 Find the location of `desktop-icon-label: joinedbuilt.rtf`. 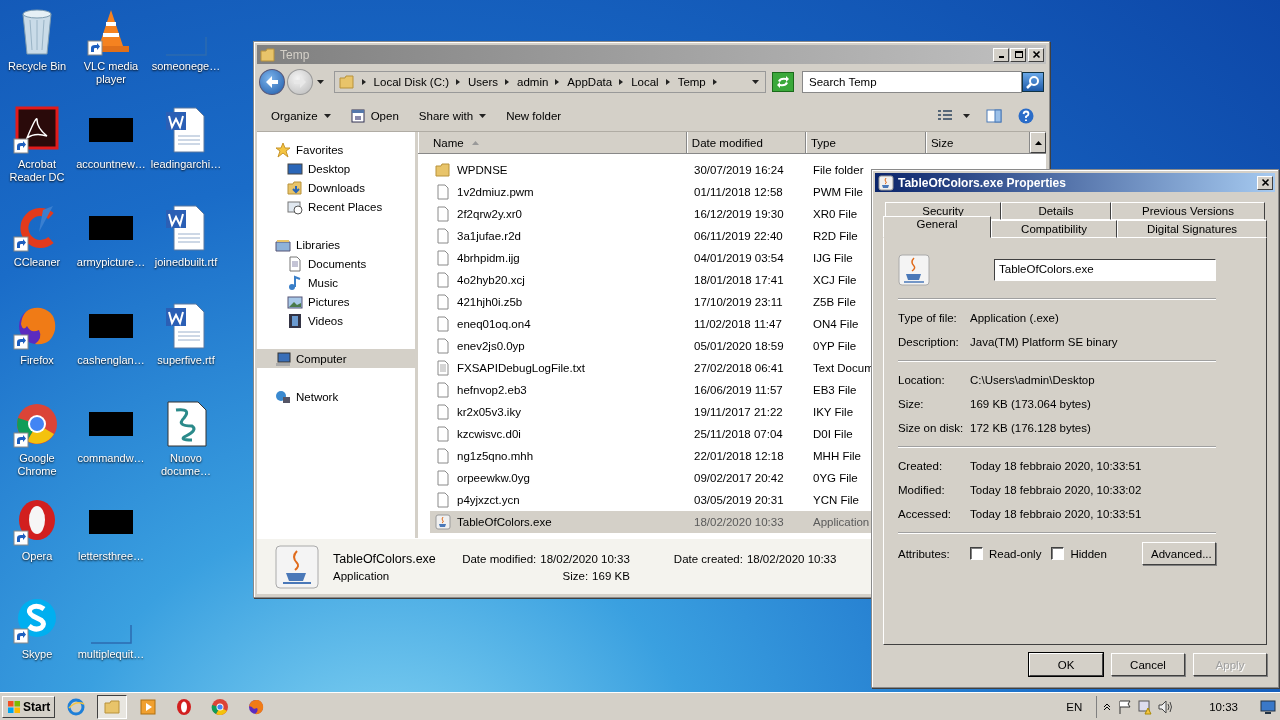

desktop-icon-label: joinedbuilt.rtf is located at coordinates (186, 262).